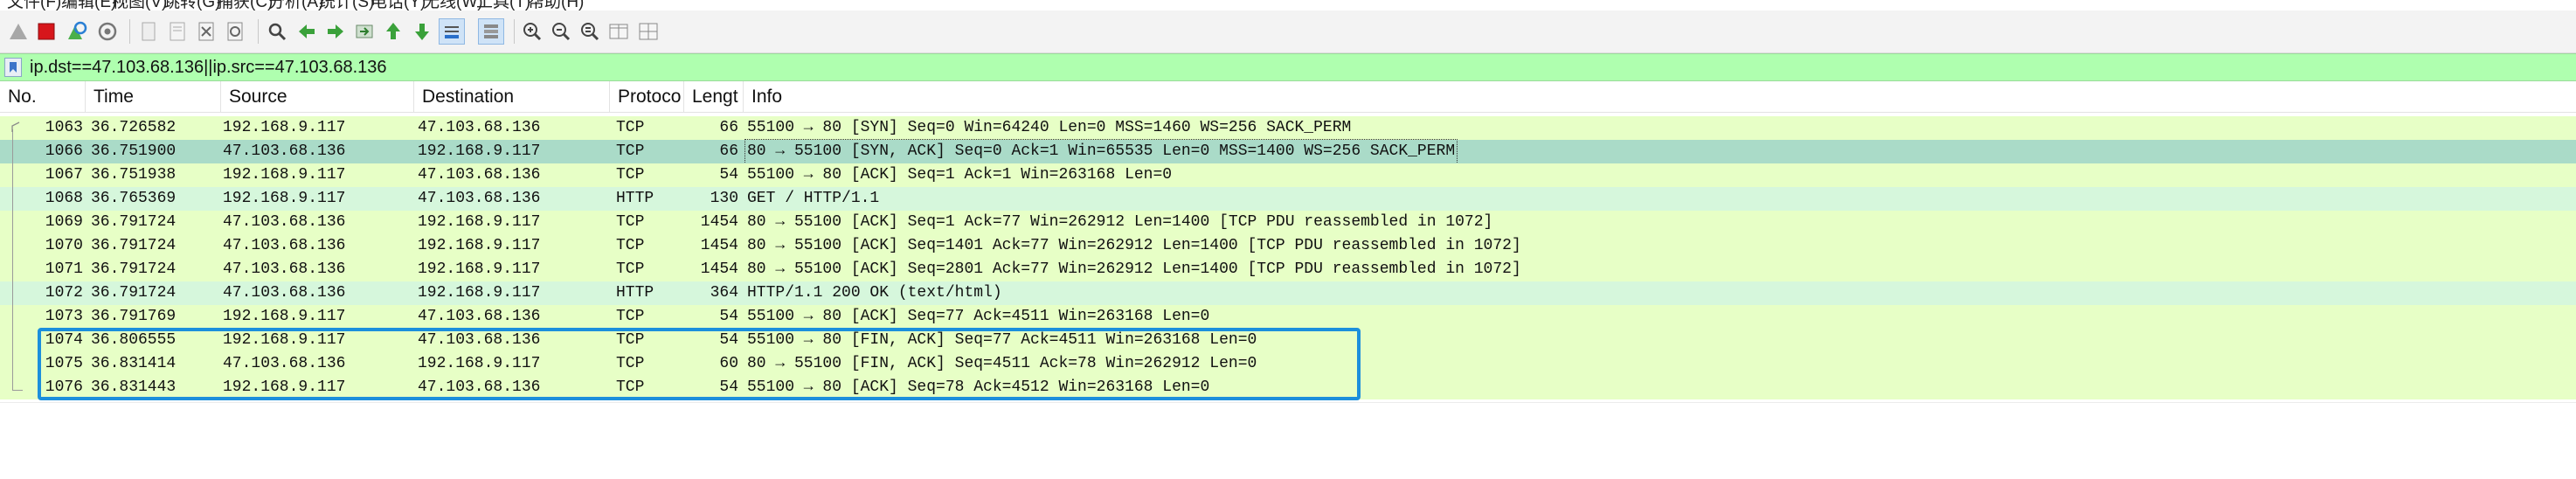 Image resolution: width=2576 pixels, height=479 pixels. Describe the element at coordinates (277, 31) in the screenshot. I see `find-packet-icon` at that location.